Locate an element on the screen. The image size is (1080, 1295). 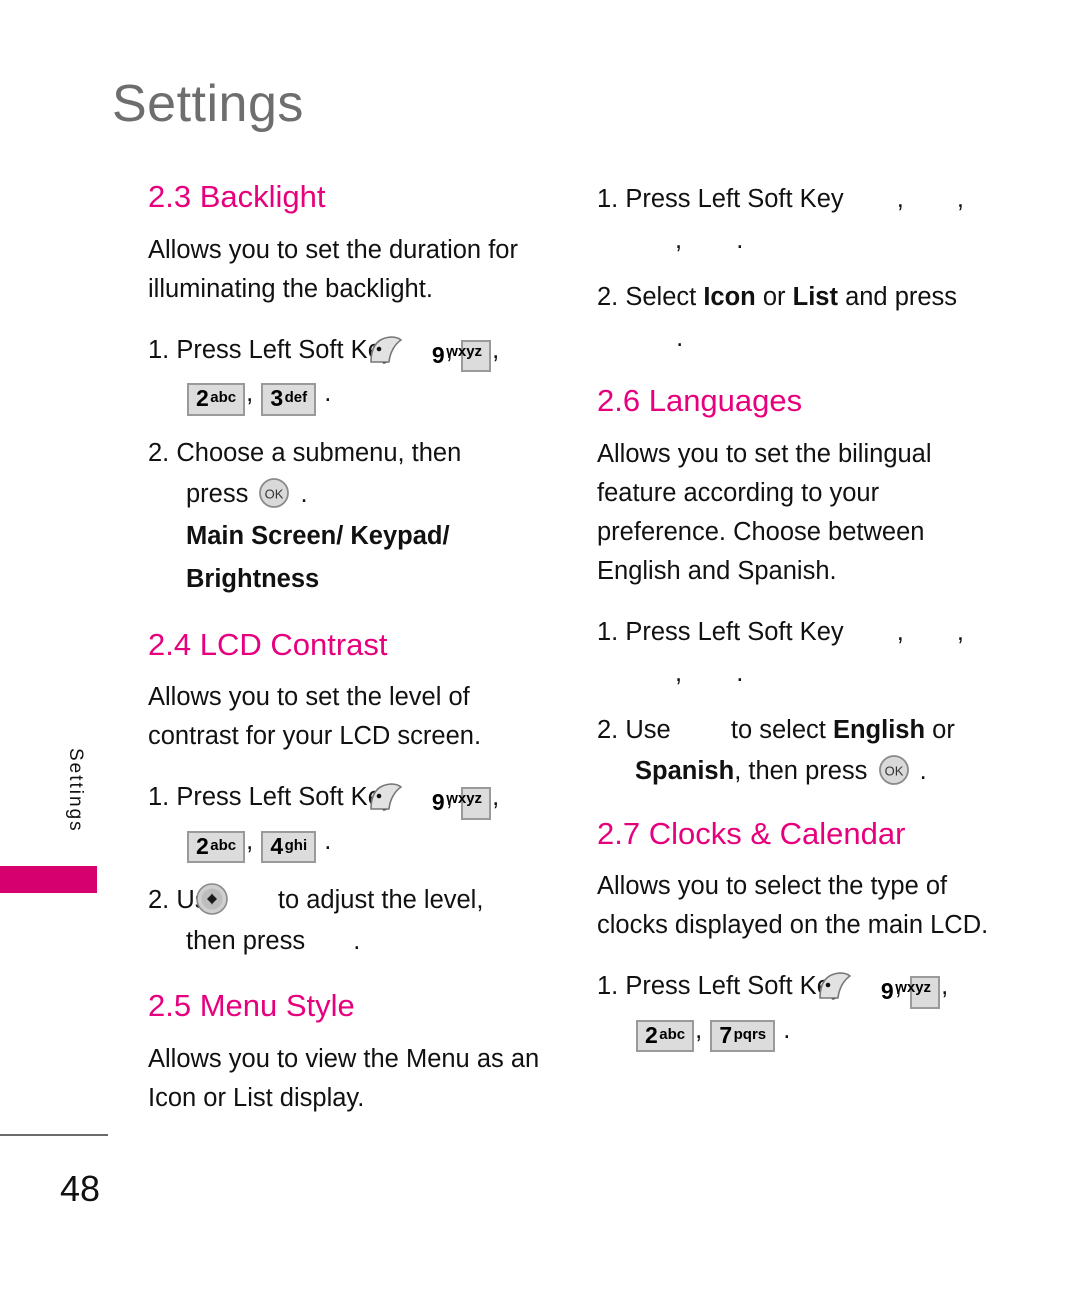
languages-step-2-cont: Spanish, then press OK . is located at coordinates (797, 771).